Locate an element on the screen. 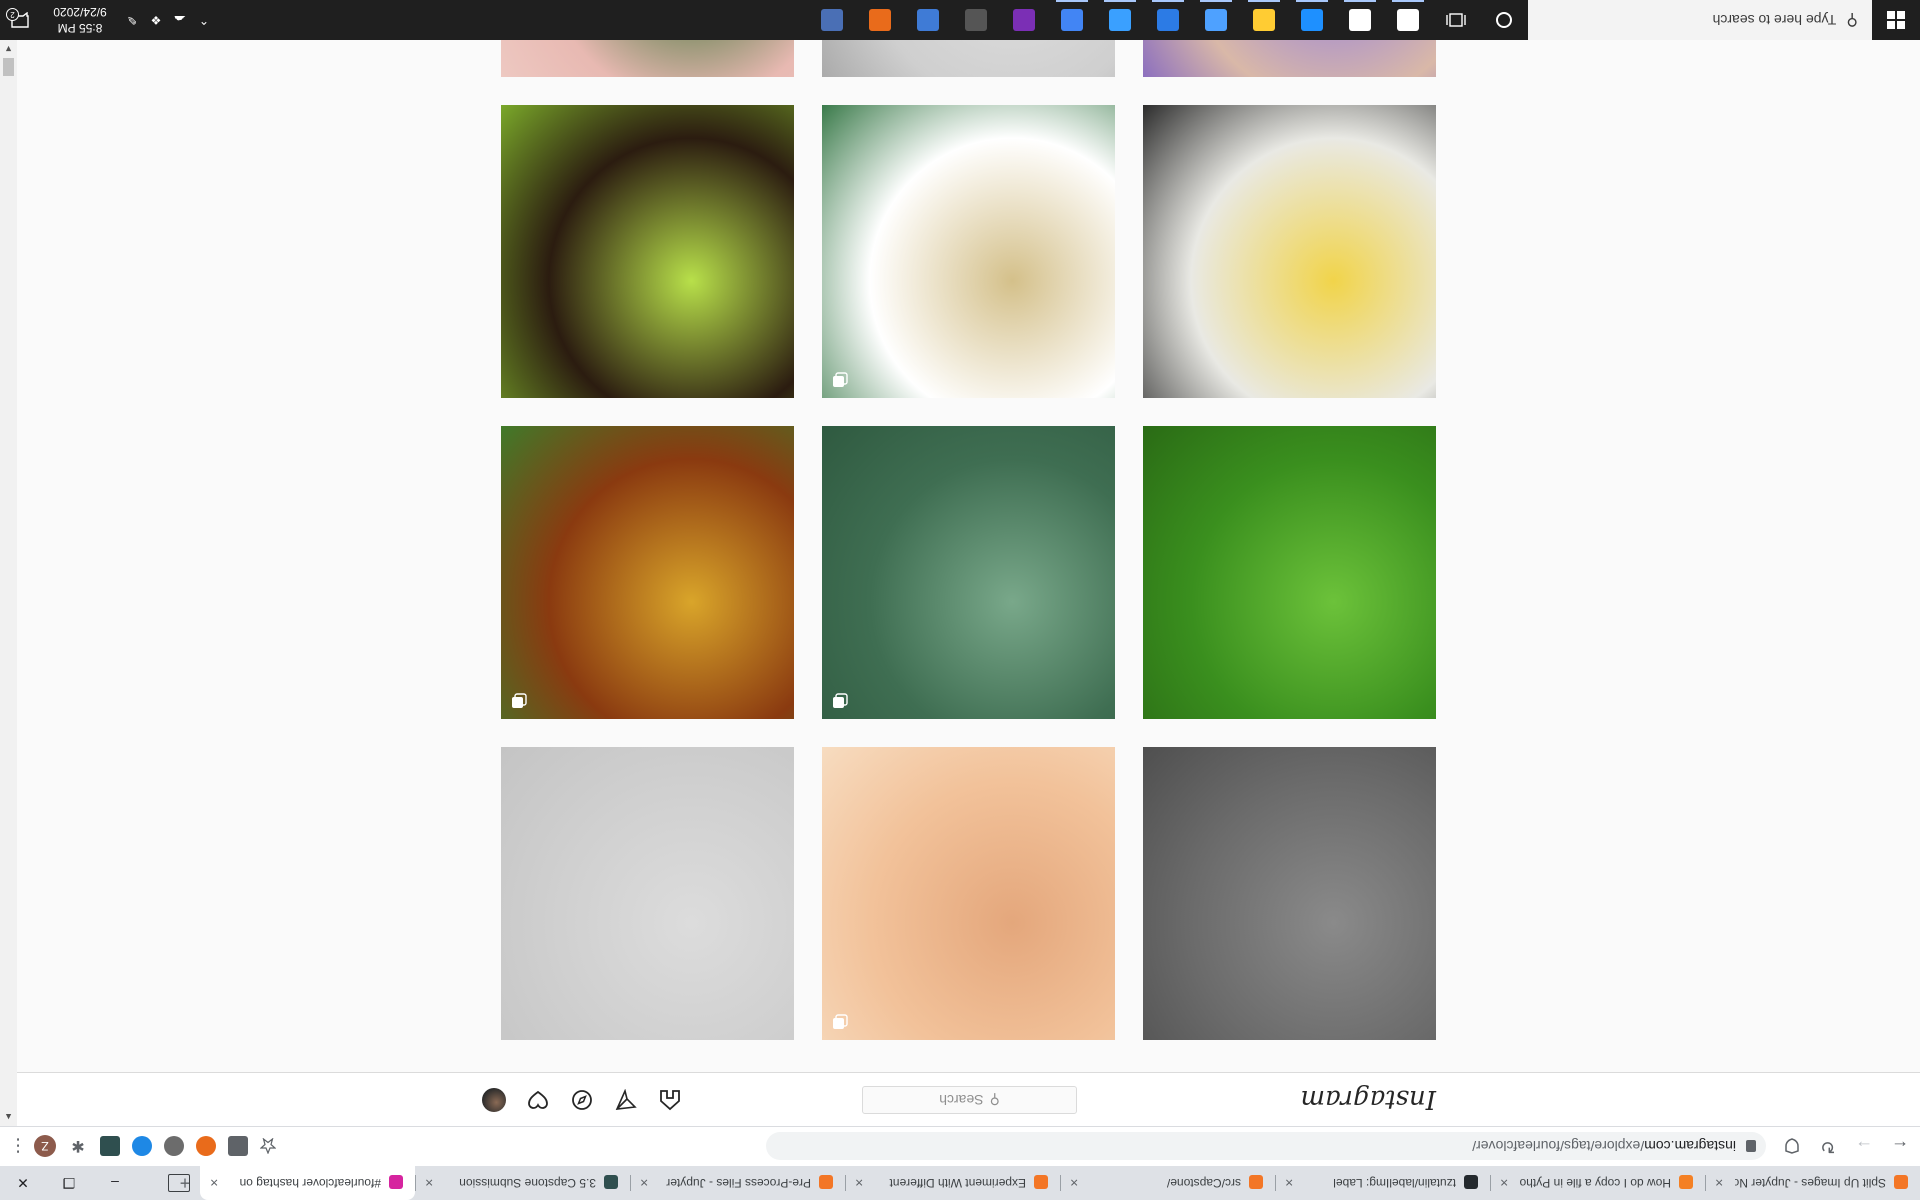  reload-button: ↻ is located at coordinates (1828, 1147).